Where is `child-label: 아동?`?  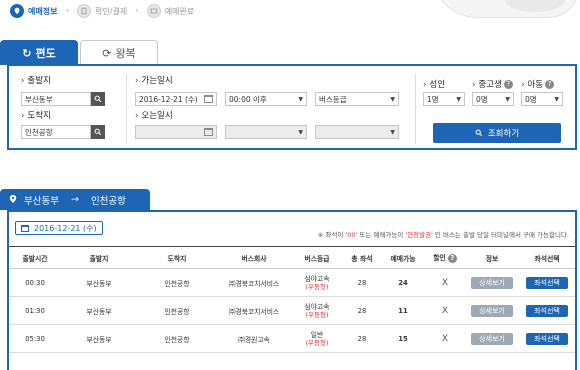
child-label: 아동? is located at coordinates (538, 84).